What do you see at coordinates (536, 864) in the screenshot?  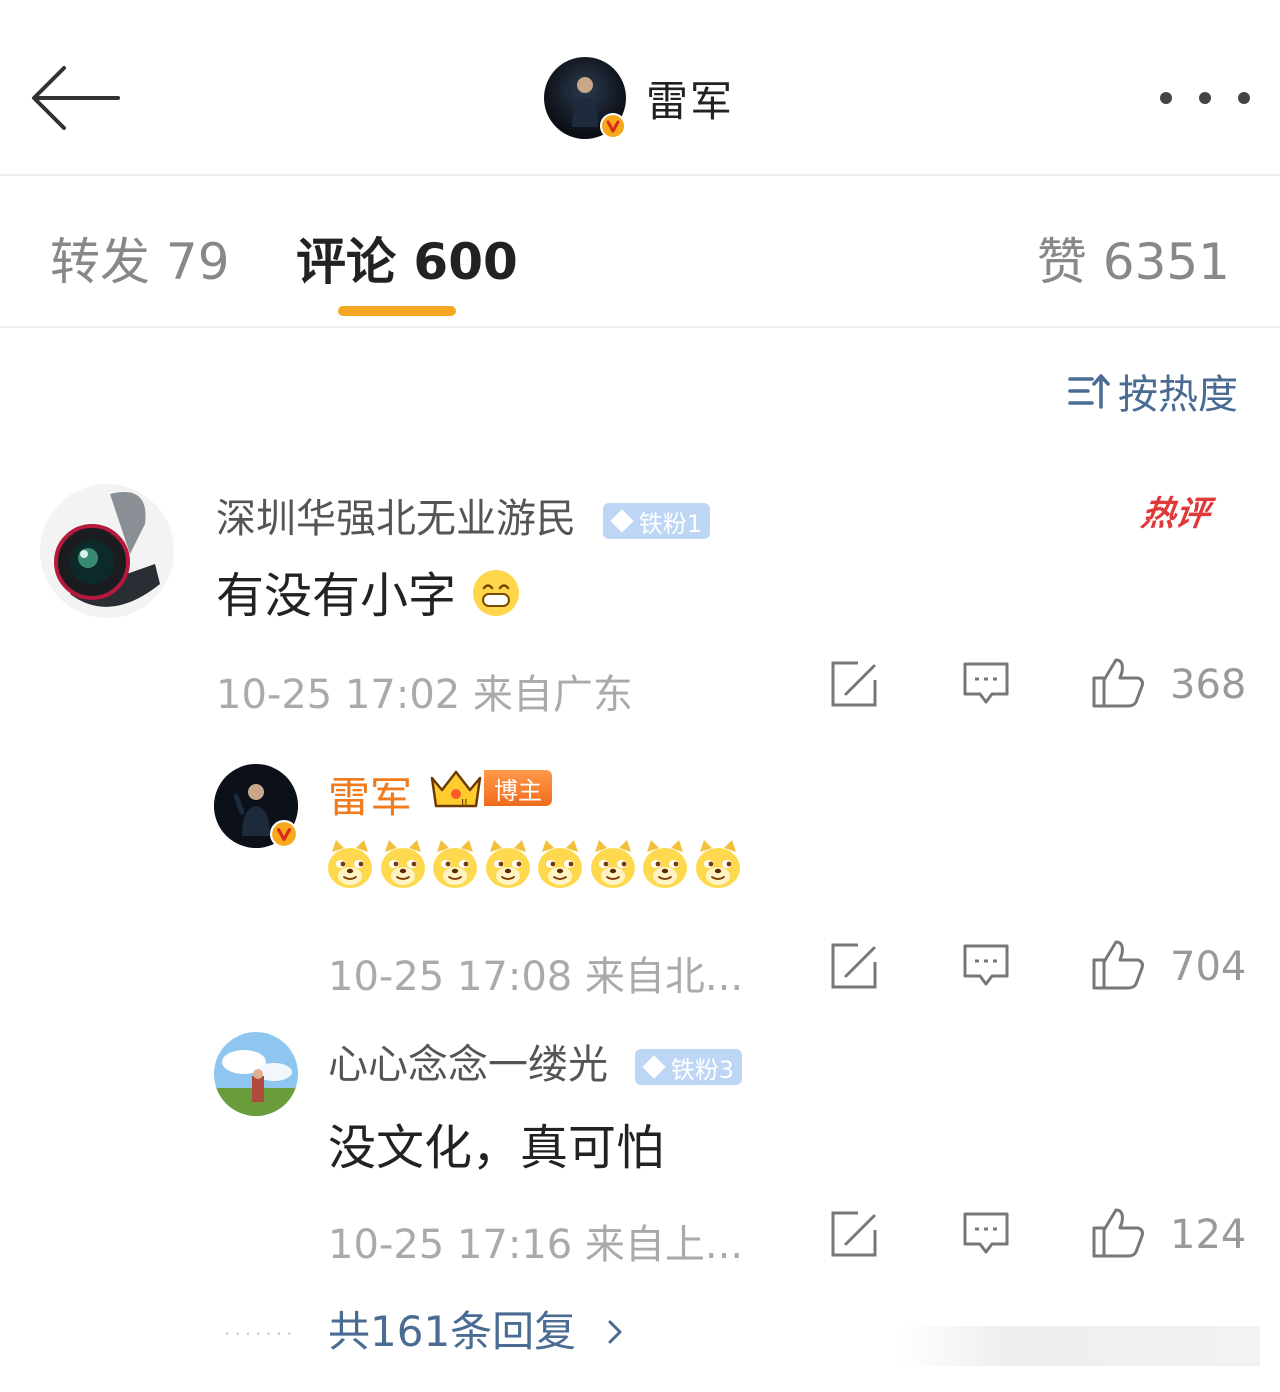 I see `doge-emoji-row` at bounding box center [536, 864].